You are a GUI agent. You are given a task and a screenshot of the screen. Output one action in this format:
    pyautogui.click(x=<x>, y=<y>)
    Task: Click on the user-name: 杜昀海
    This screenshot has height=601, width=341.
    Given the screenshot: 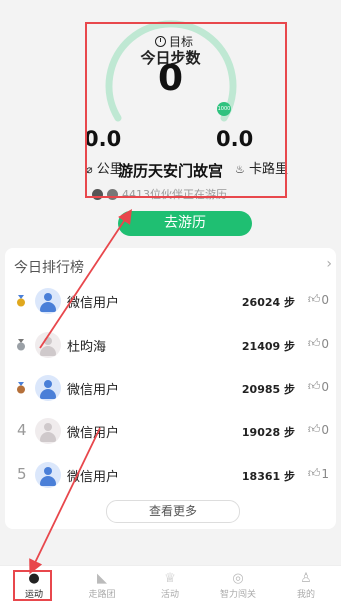 What is the action you would take?
    pyautogui.click(x=87, y=347)
    